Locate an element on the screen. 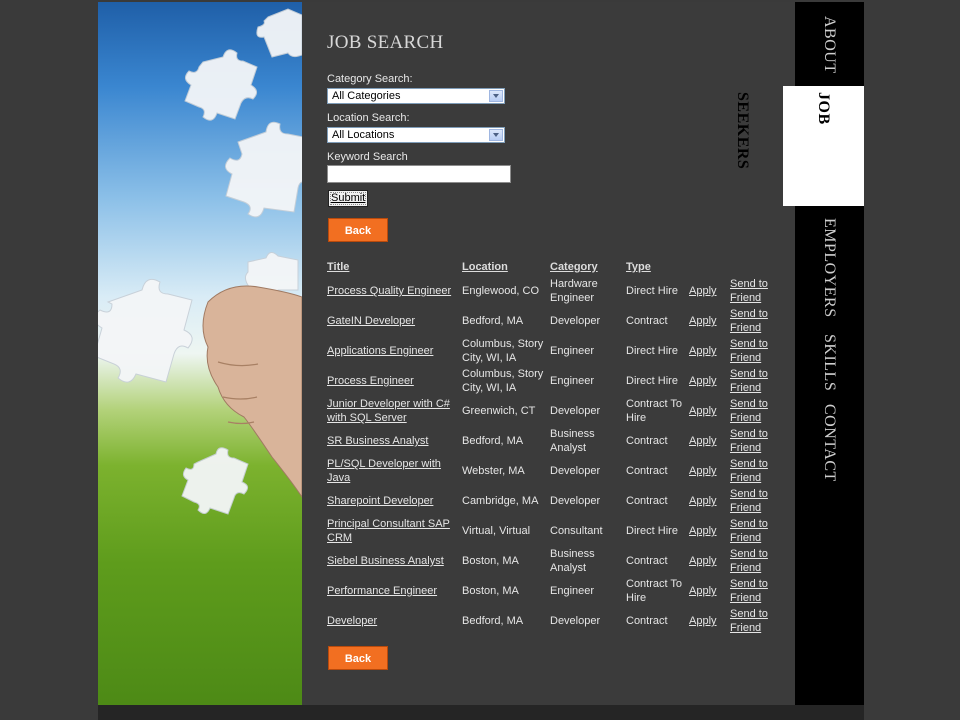 The image size is (960, 720). nav-employers: EMPLOYERS is located at coordinates (829, 273).